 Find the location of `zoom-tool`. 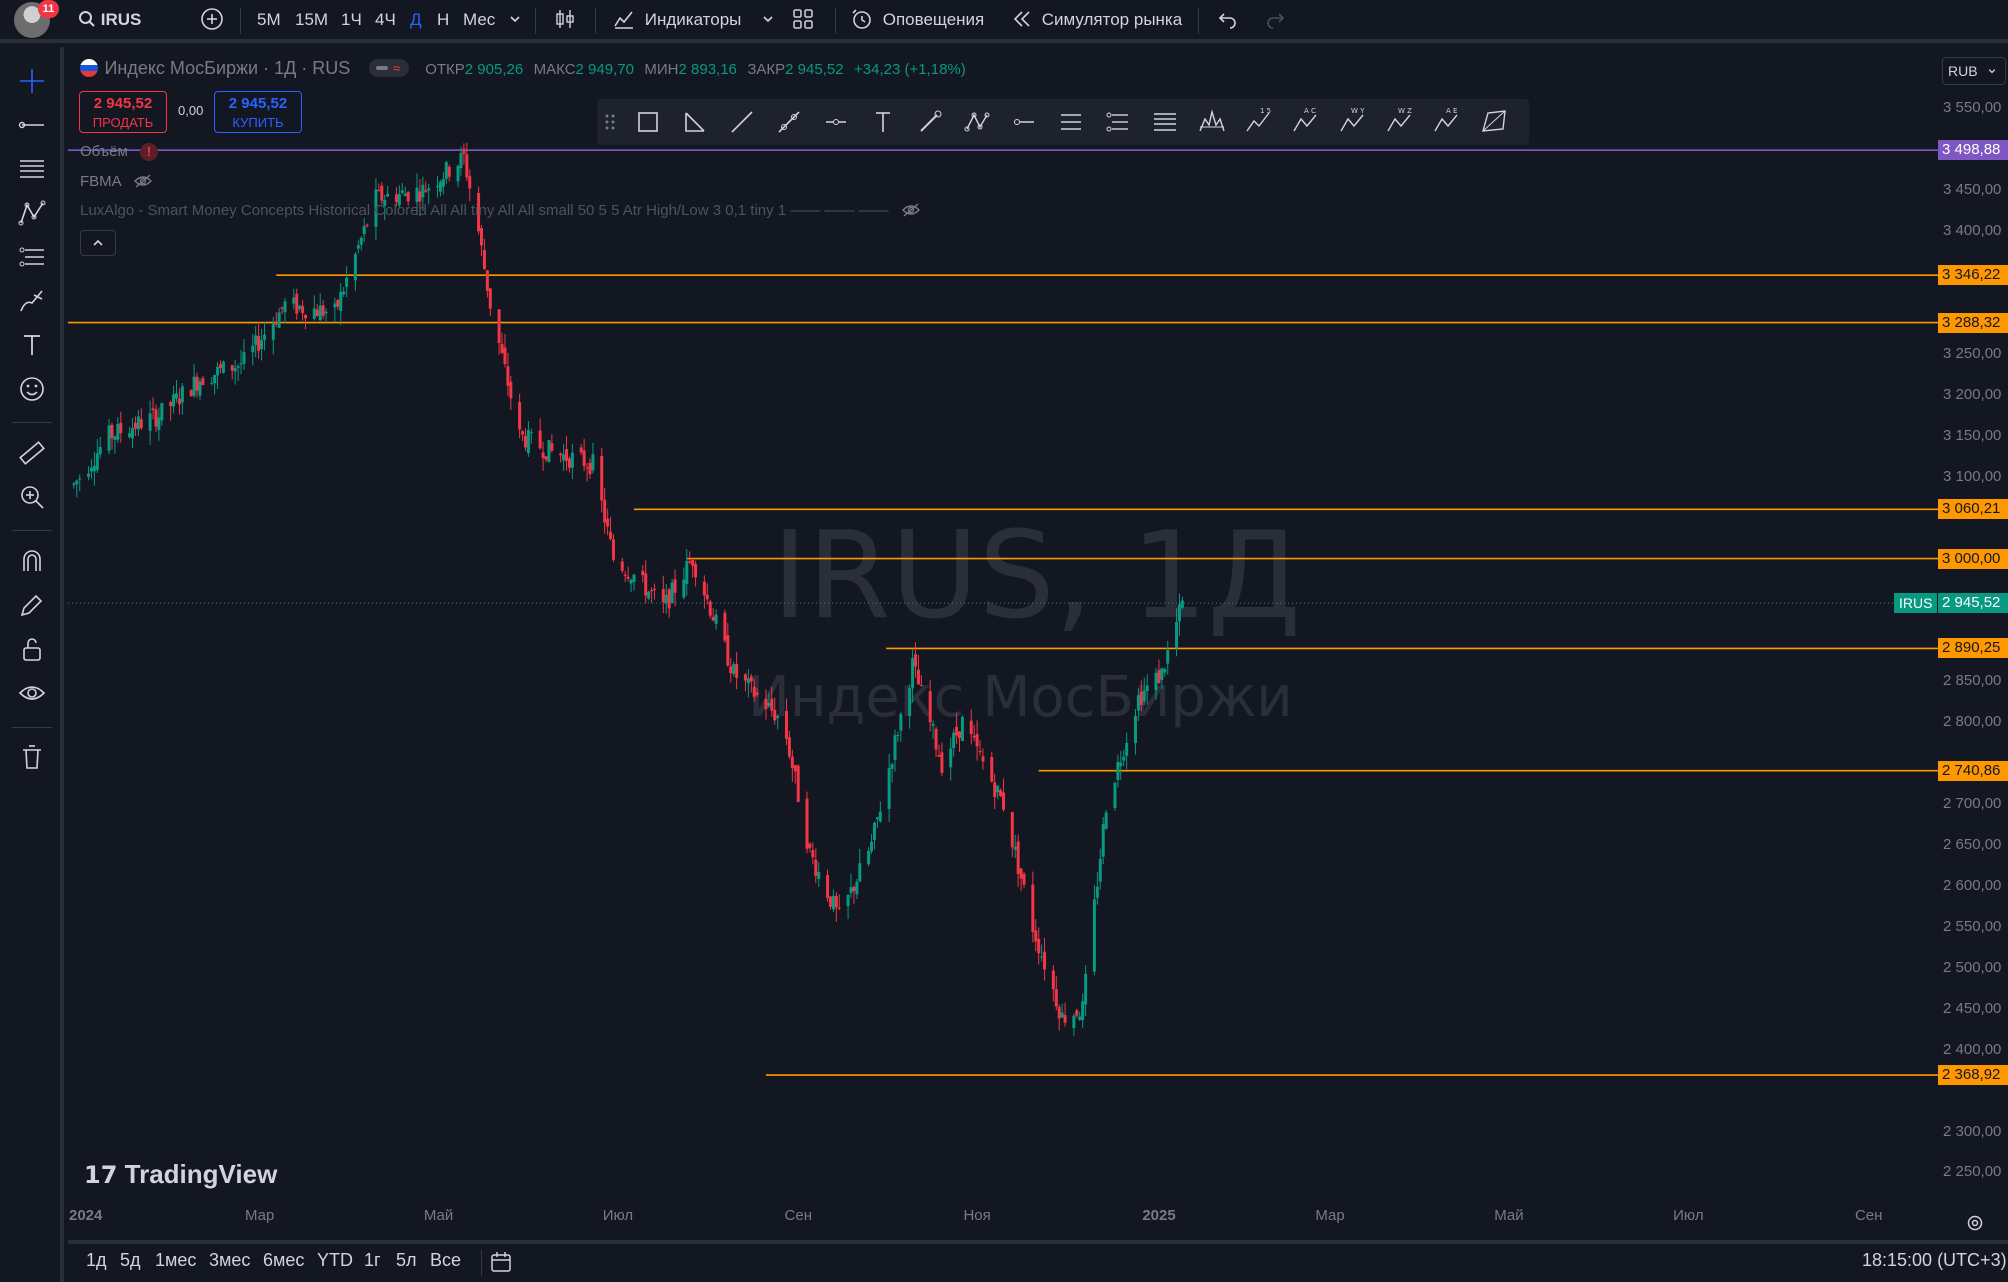

zoom-tool is located at coordinates (32, 497).